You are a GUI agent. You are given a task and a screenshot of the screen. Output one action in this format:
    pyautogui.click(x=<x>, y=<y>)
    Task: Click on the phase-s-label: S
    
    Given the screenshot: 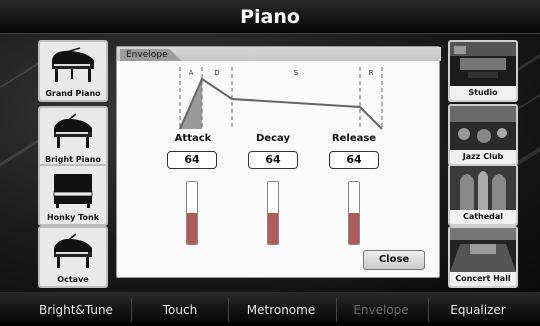 What is the action you would take?
    pyautogui.click(x=296, y=73)
    